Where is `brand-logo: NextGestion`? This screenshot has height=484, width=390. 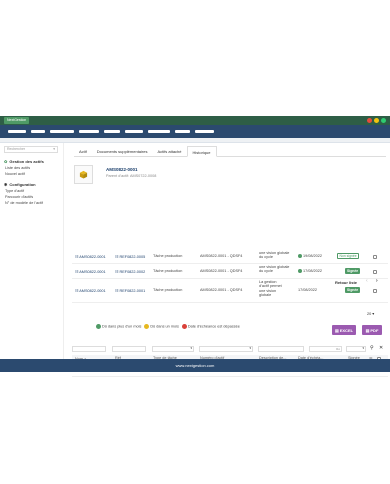
brand-logo: NextGestion is located at coordinates (17, 120).